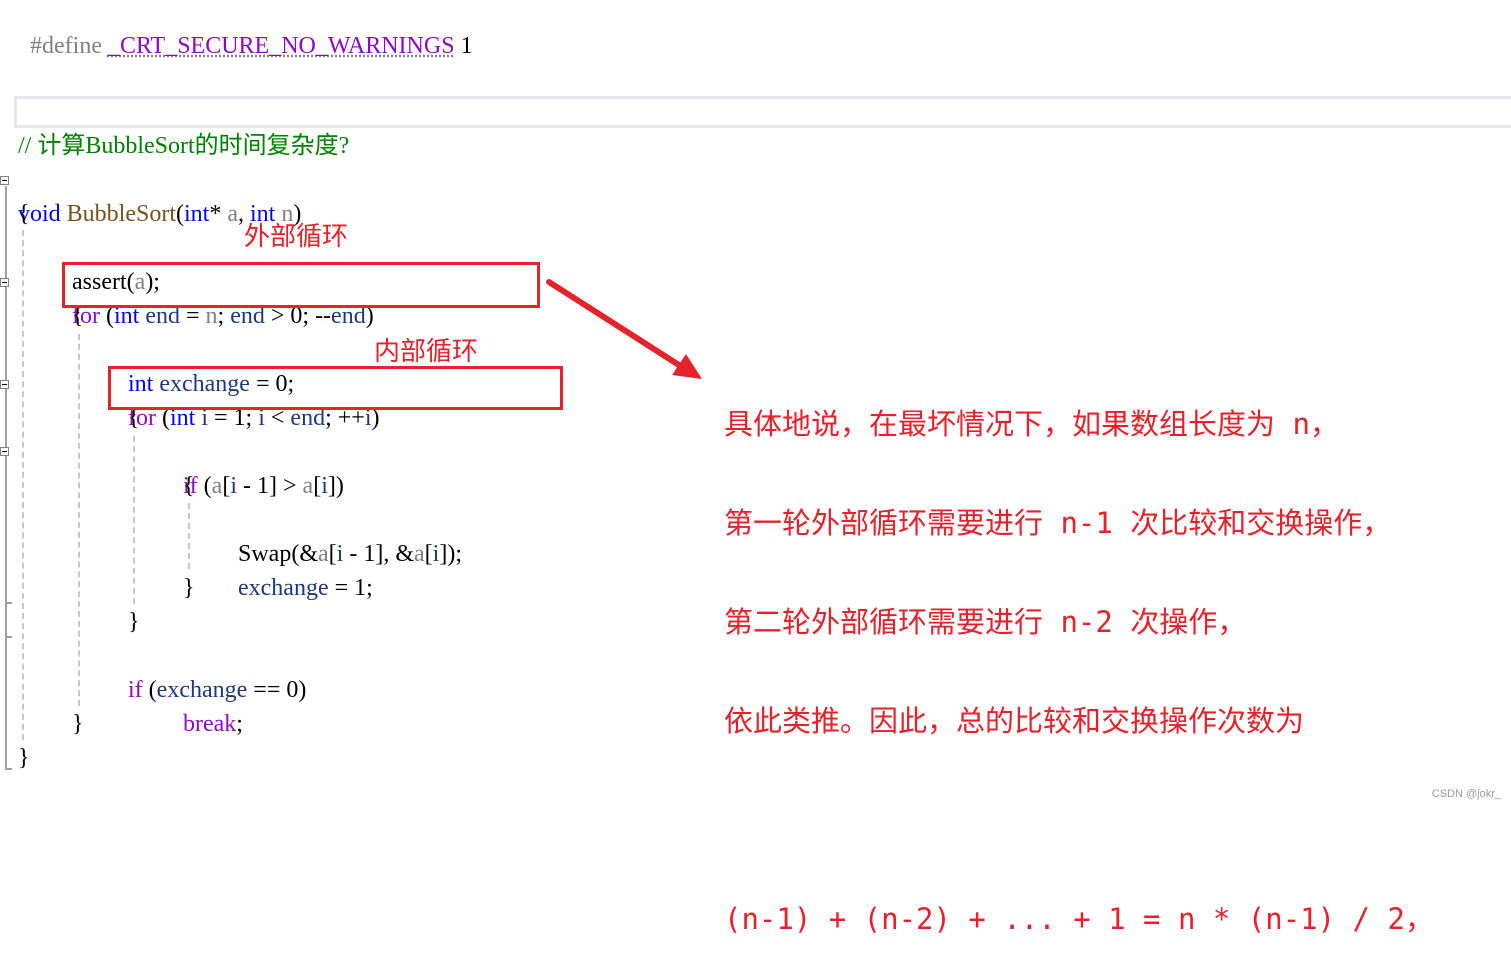  Describe the element at coordinates (1058, 523) in the screenshot. I see `explanation-line: 第一轮外部循环需要进行 n-1 次比较和交换操作，` at that location.